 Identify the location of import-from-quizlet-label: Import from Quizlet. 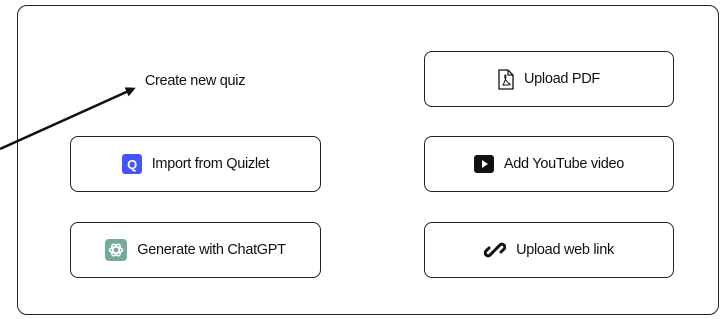
(210, 164).